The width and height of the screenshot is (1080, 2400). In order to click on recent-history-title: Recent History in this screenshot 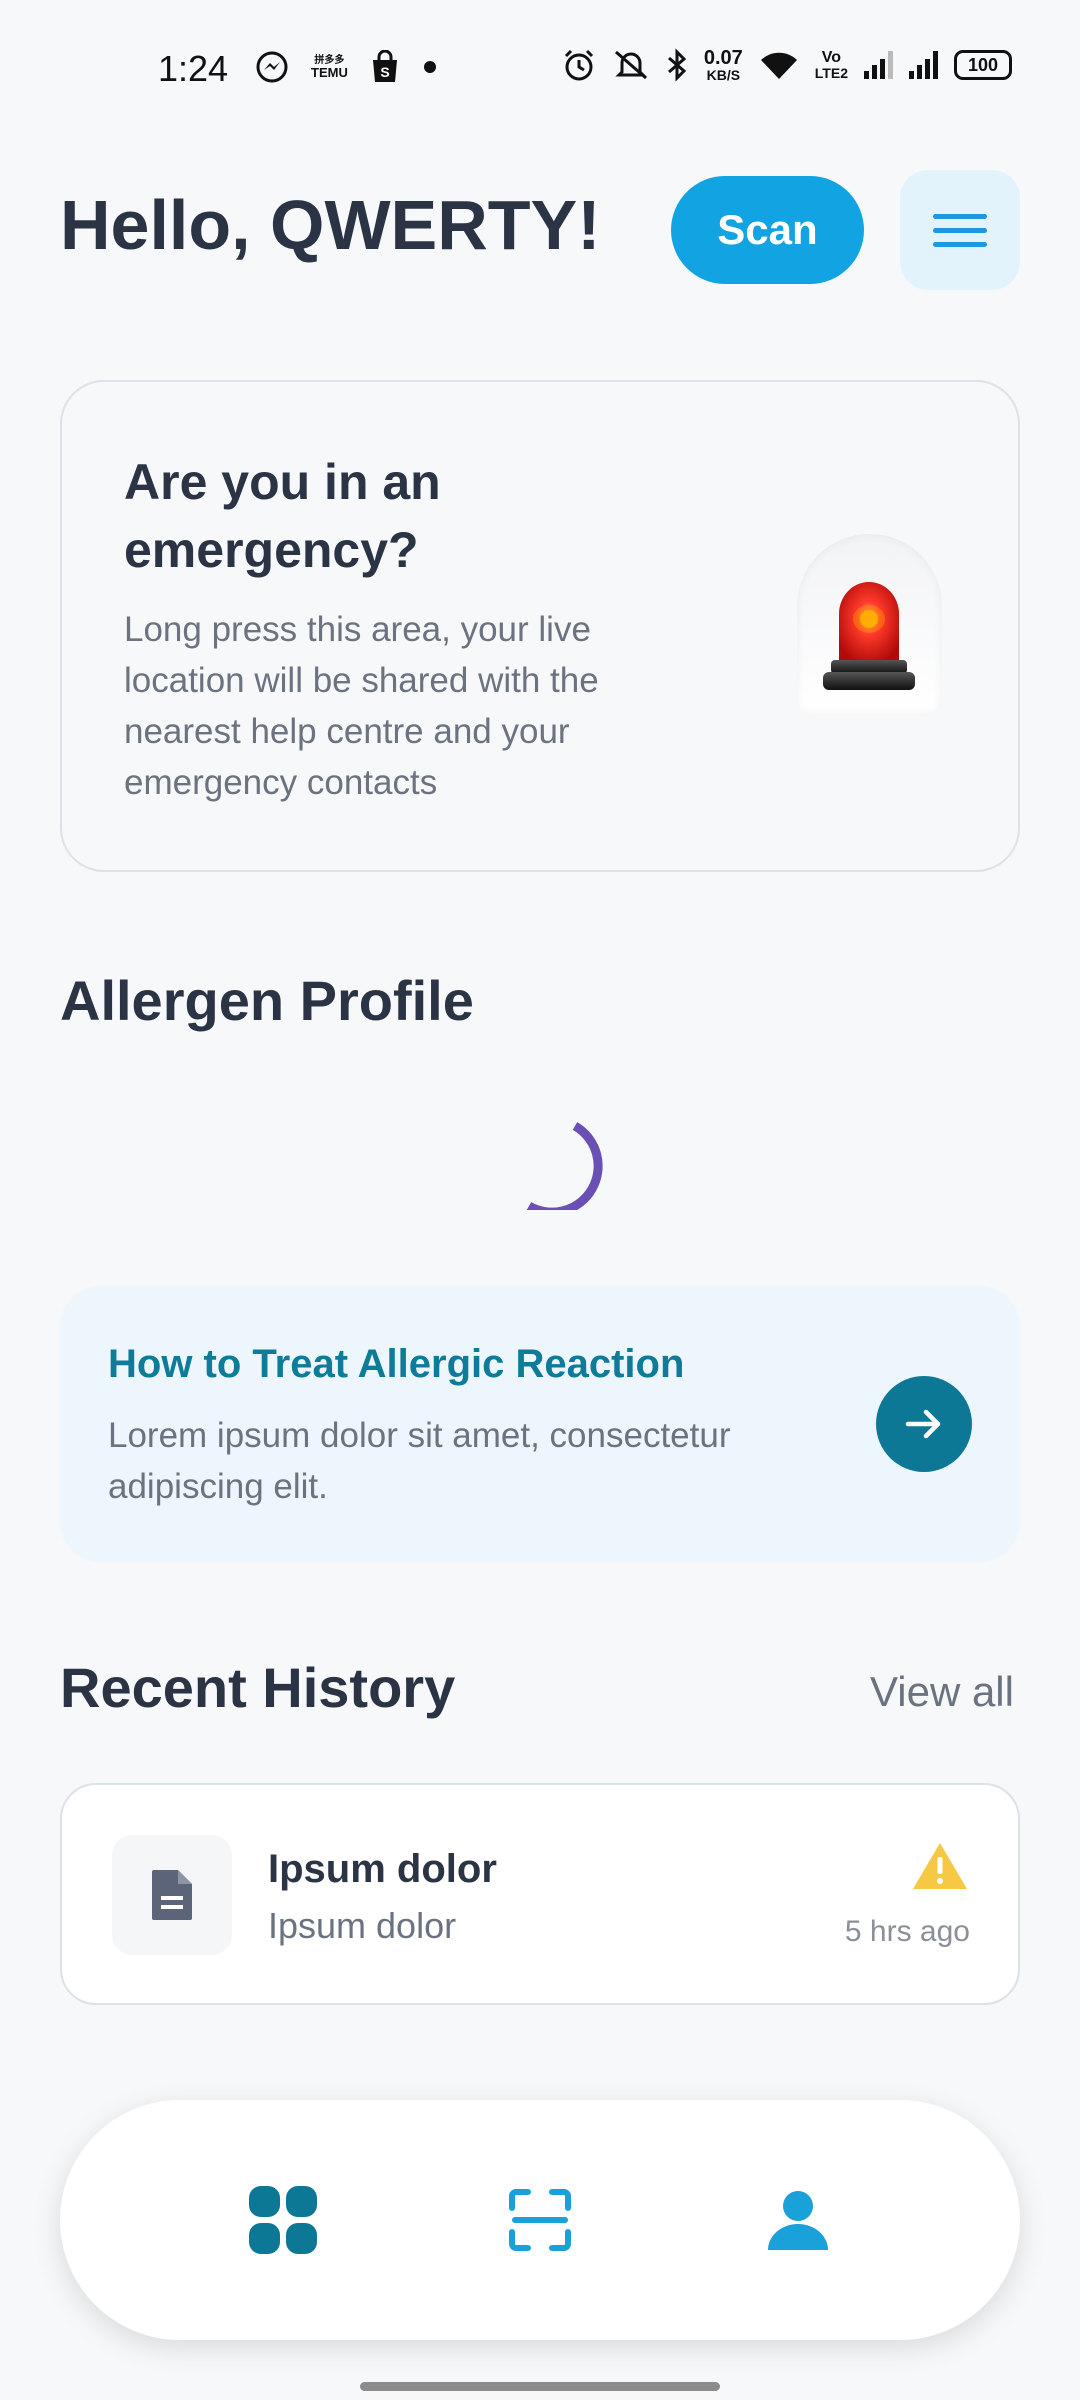, I will do `click(258, 1687)`.